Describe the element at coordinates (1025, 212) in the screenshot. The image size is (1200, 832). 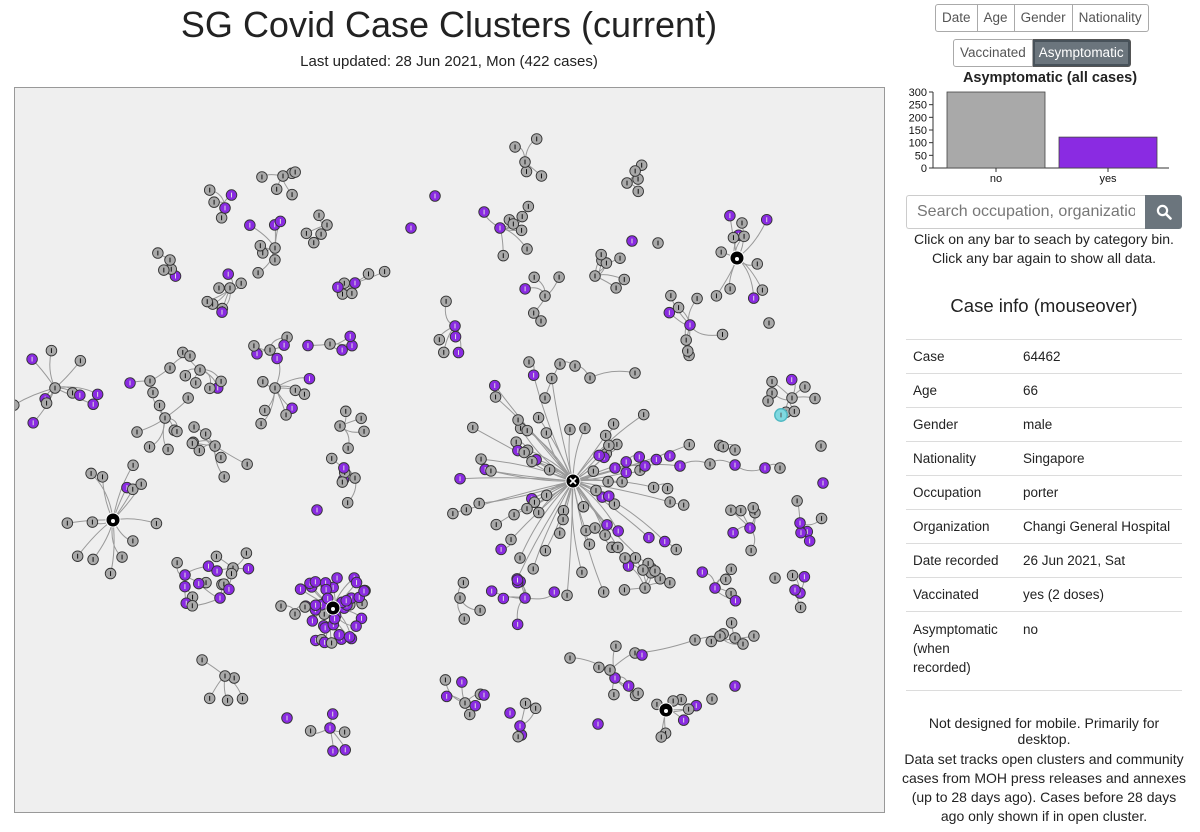
I see `search-input` at that location.